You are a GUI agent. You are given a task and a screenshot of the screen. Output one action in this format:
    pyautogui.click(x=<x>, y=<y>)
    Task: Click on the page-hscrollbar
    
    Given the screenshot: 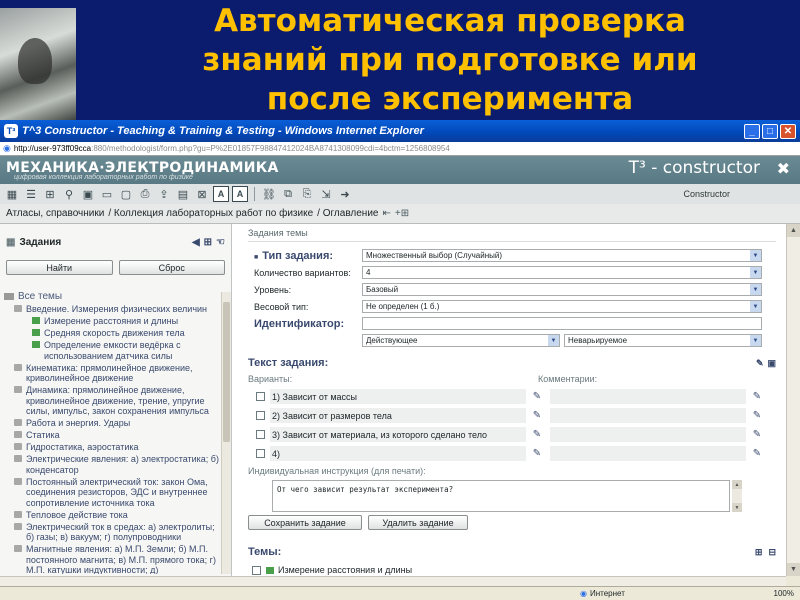 What is the action you would take?
    pyautogui.click(x=393, y=581)
    